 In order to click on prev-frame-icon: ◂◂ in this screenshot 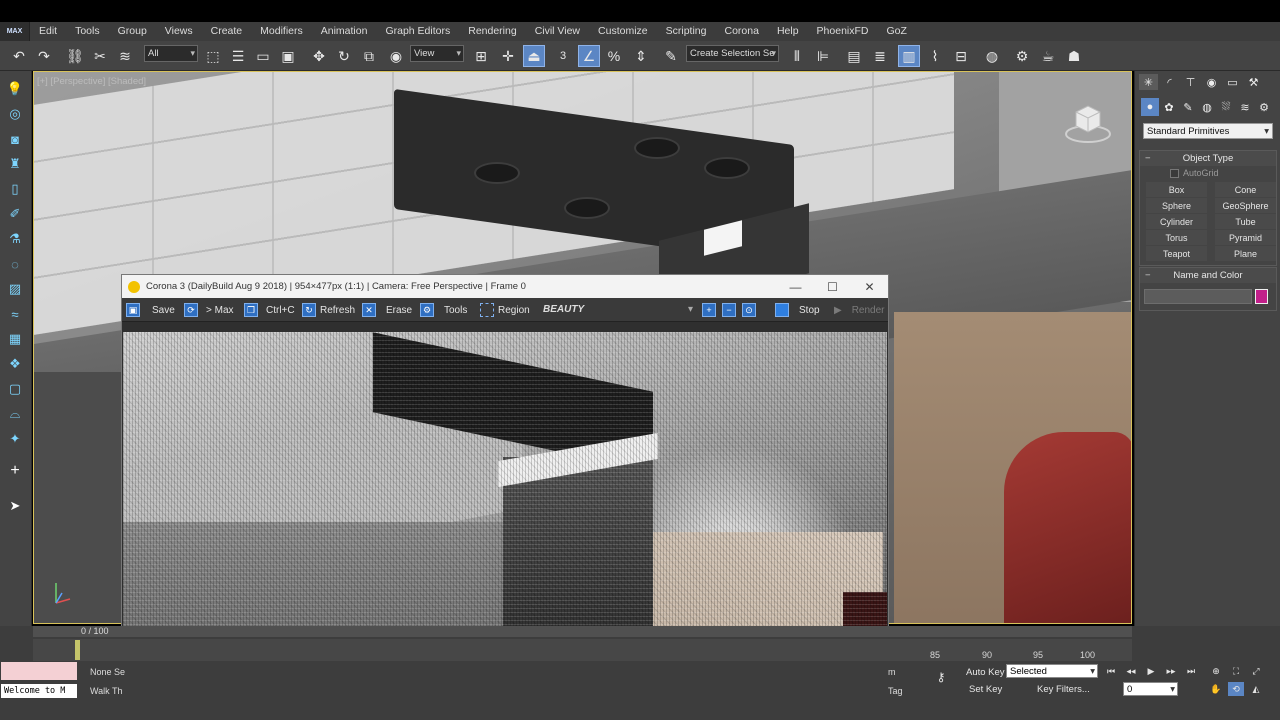, I will do `click(1131, 671)`.